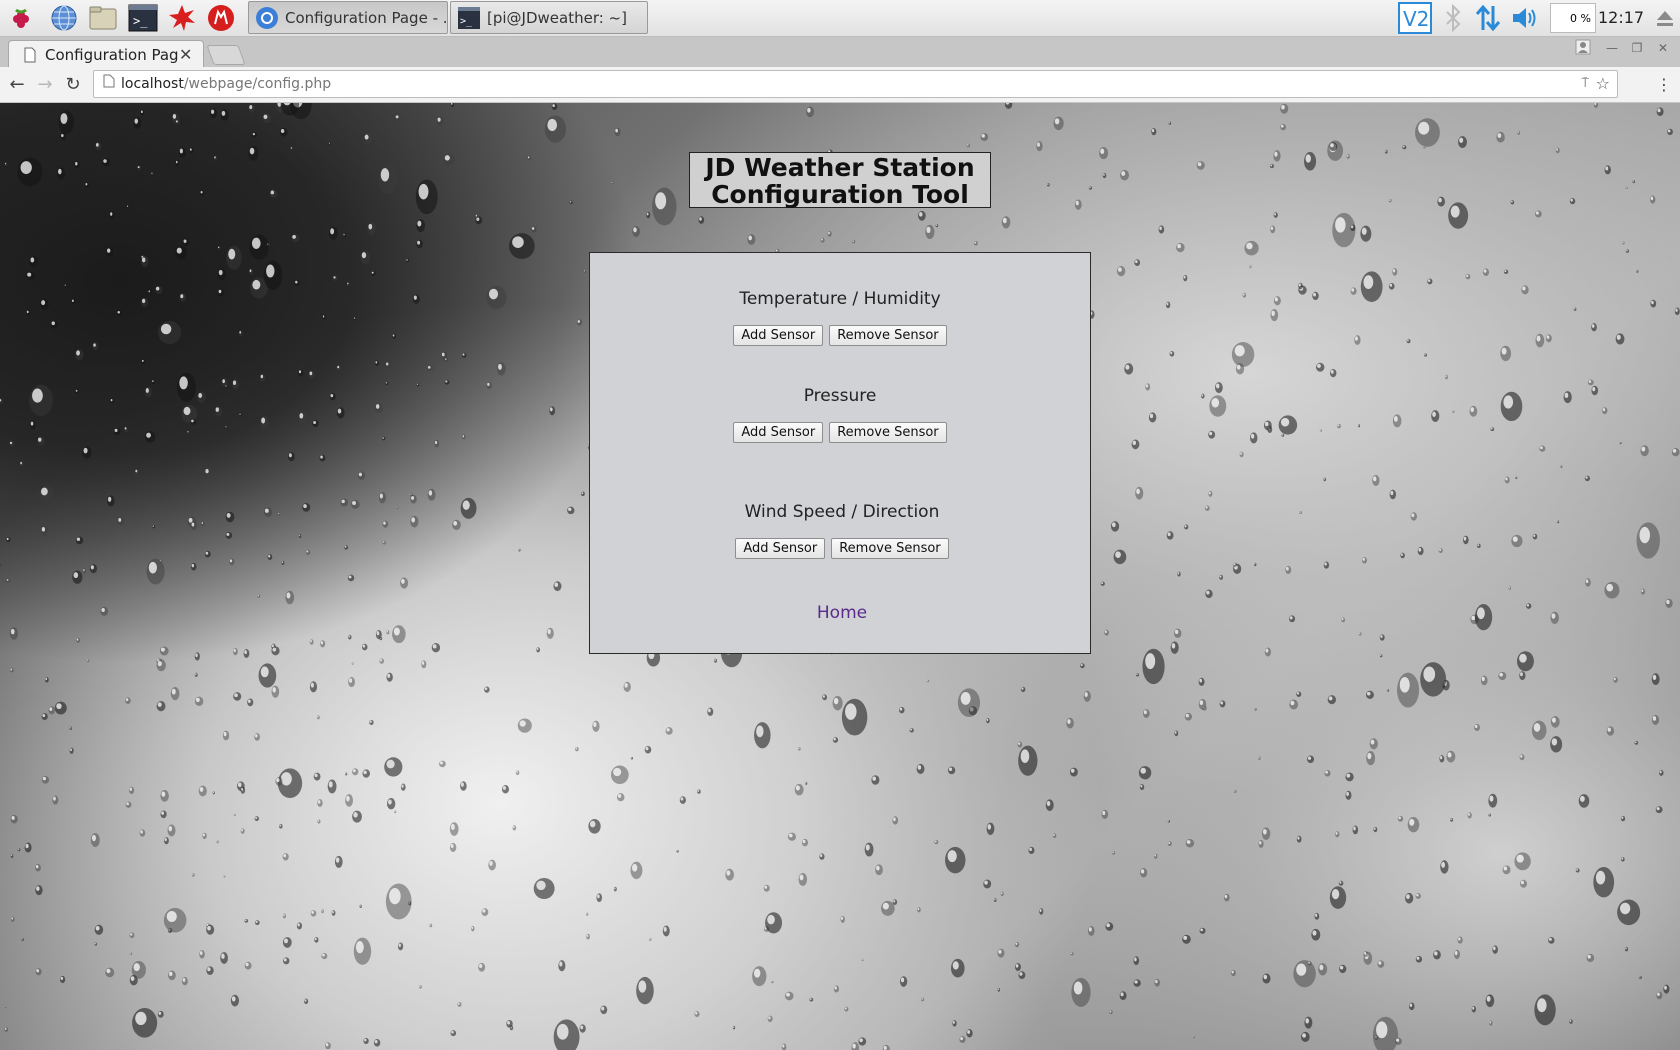 The image size is (1680, 1050). Describe the element at coordinates (778, 335) in the screenshot. I see `add-temperature-sensor-button: Add Sensor` at that location.